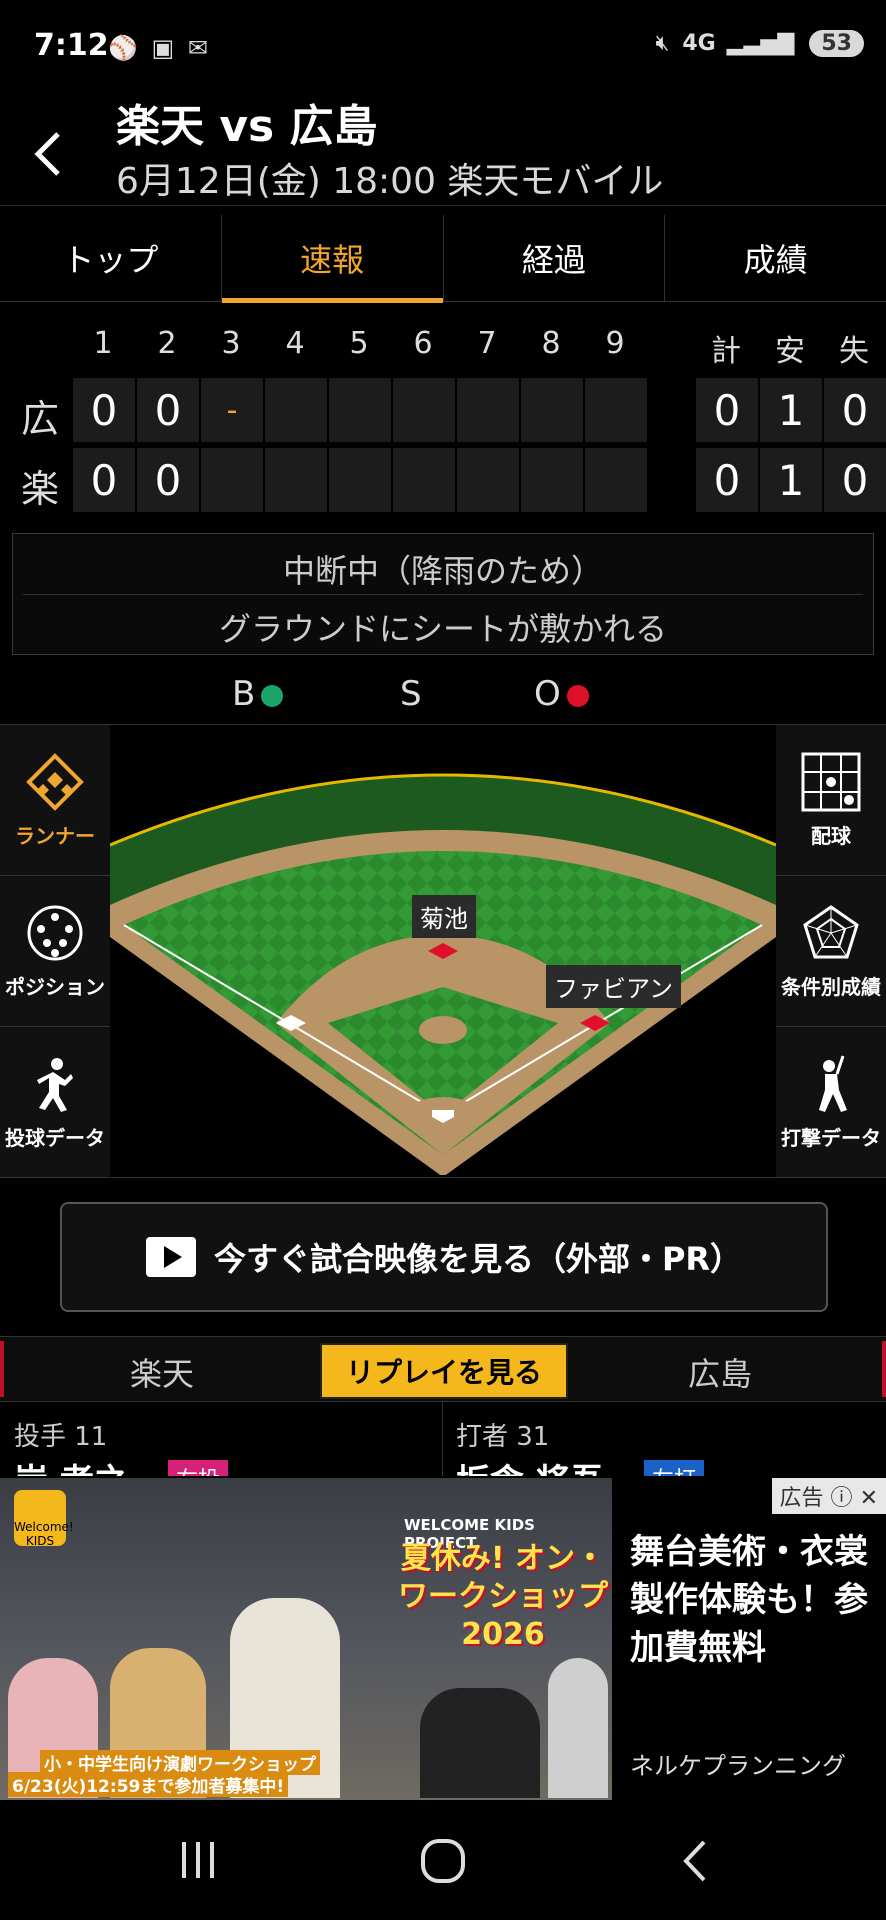  What do you see at coordinates (614, 986) in the screenshot?
I see `runner-first-label: ファビアン` at bounding box center [614, 986].